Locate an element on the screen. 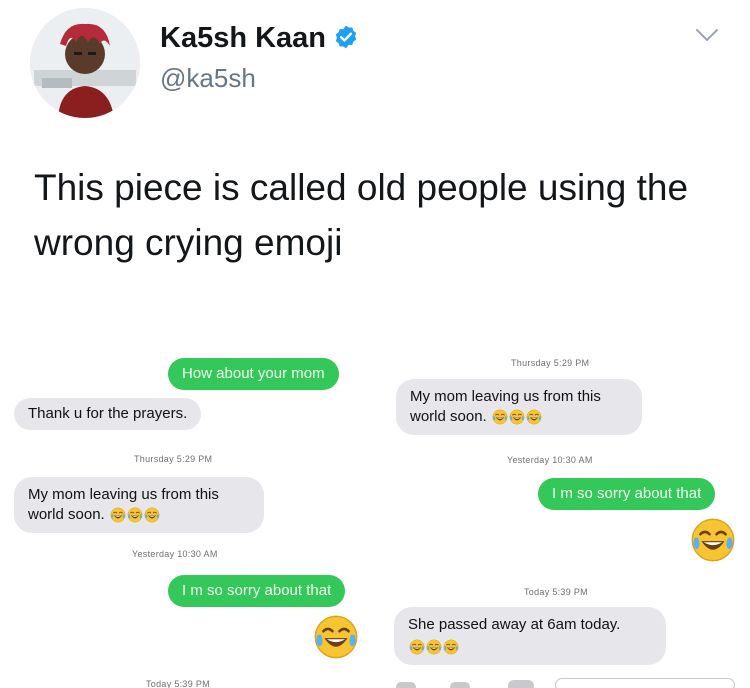 This screenshot has height=688, width=750. chevron-down-icon is located at coordinates (707, 35).